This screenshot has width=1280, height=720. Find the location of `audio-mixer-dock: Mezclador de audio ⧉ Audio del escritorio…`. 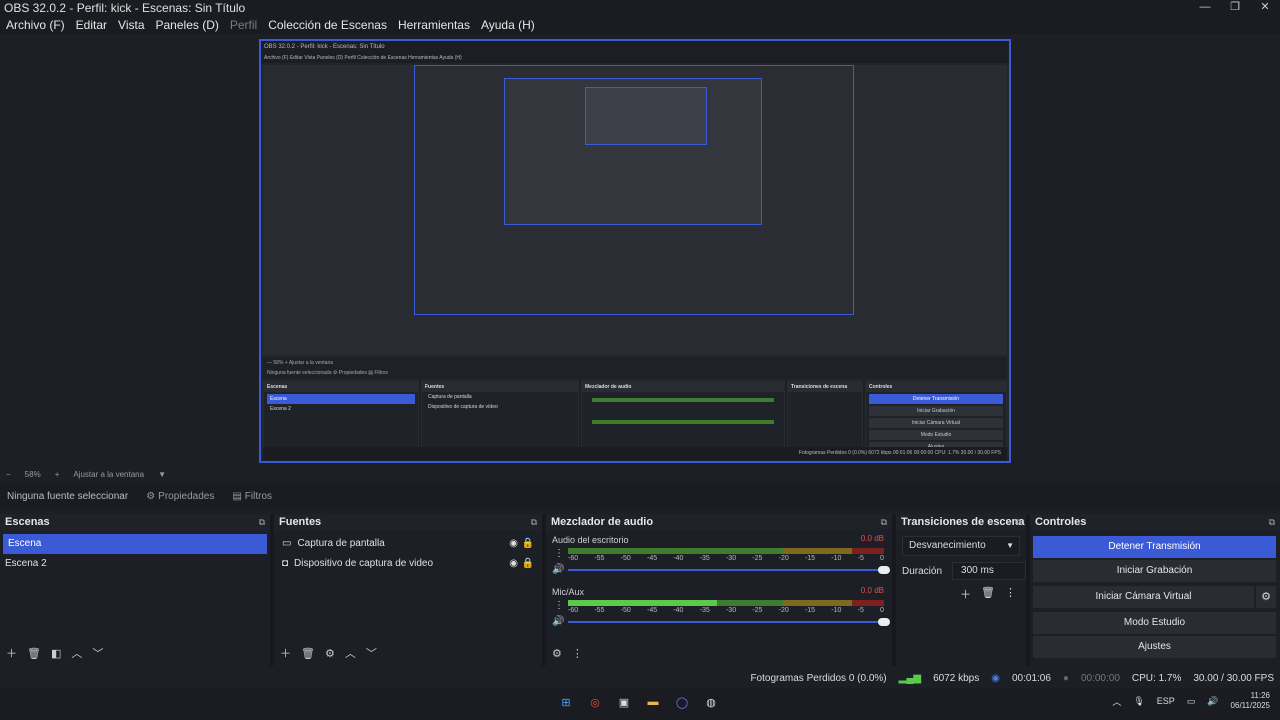

audio-mixer-dock: Mezclador de audio ⧉ Audio del escritorio… is located at coordinates (720, 590).